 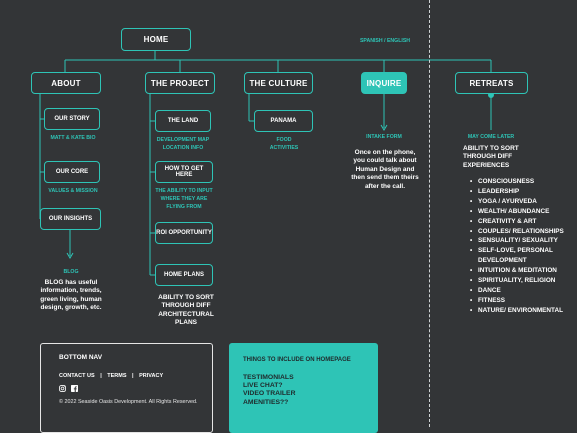 I want to click on footer-links: CONTACT US | TERMS | PRIVACY, so click(x=111, y=376).